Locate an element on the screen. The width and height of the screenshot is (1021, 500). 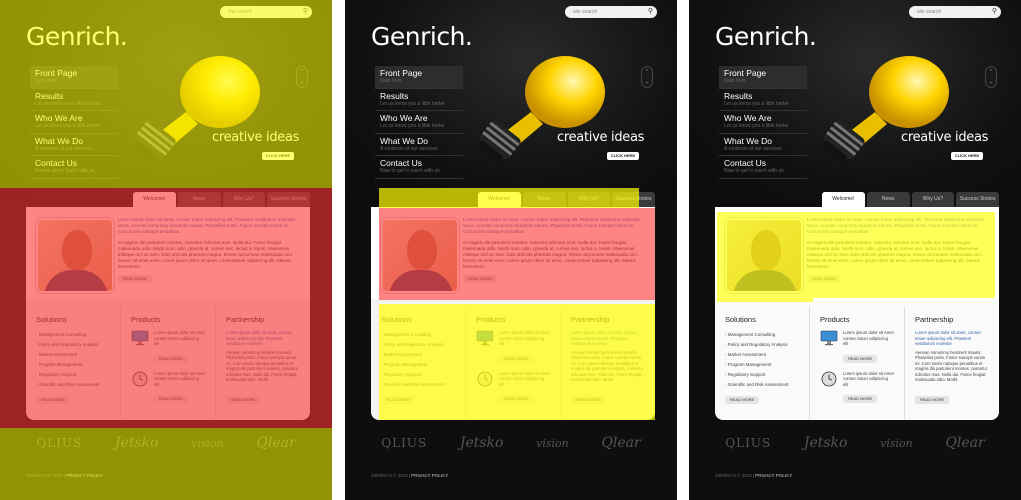
clock-icon is located at coordinates (829, 378).